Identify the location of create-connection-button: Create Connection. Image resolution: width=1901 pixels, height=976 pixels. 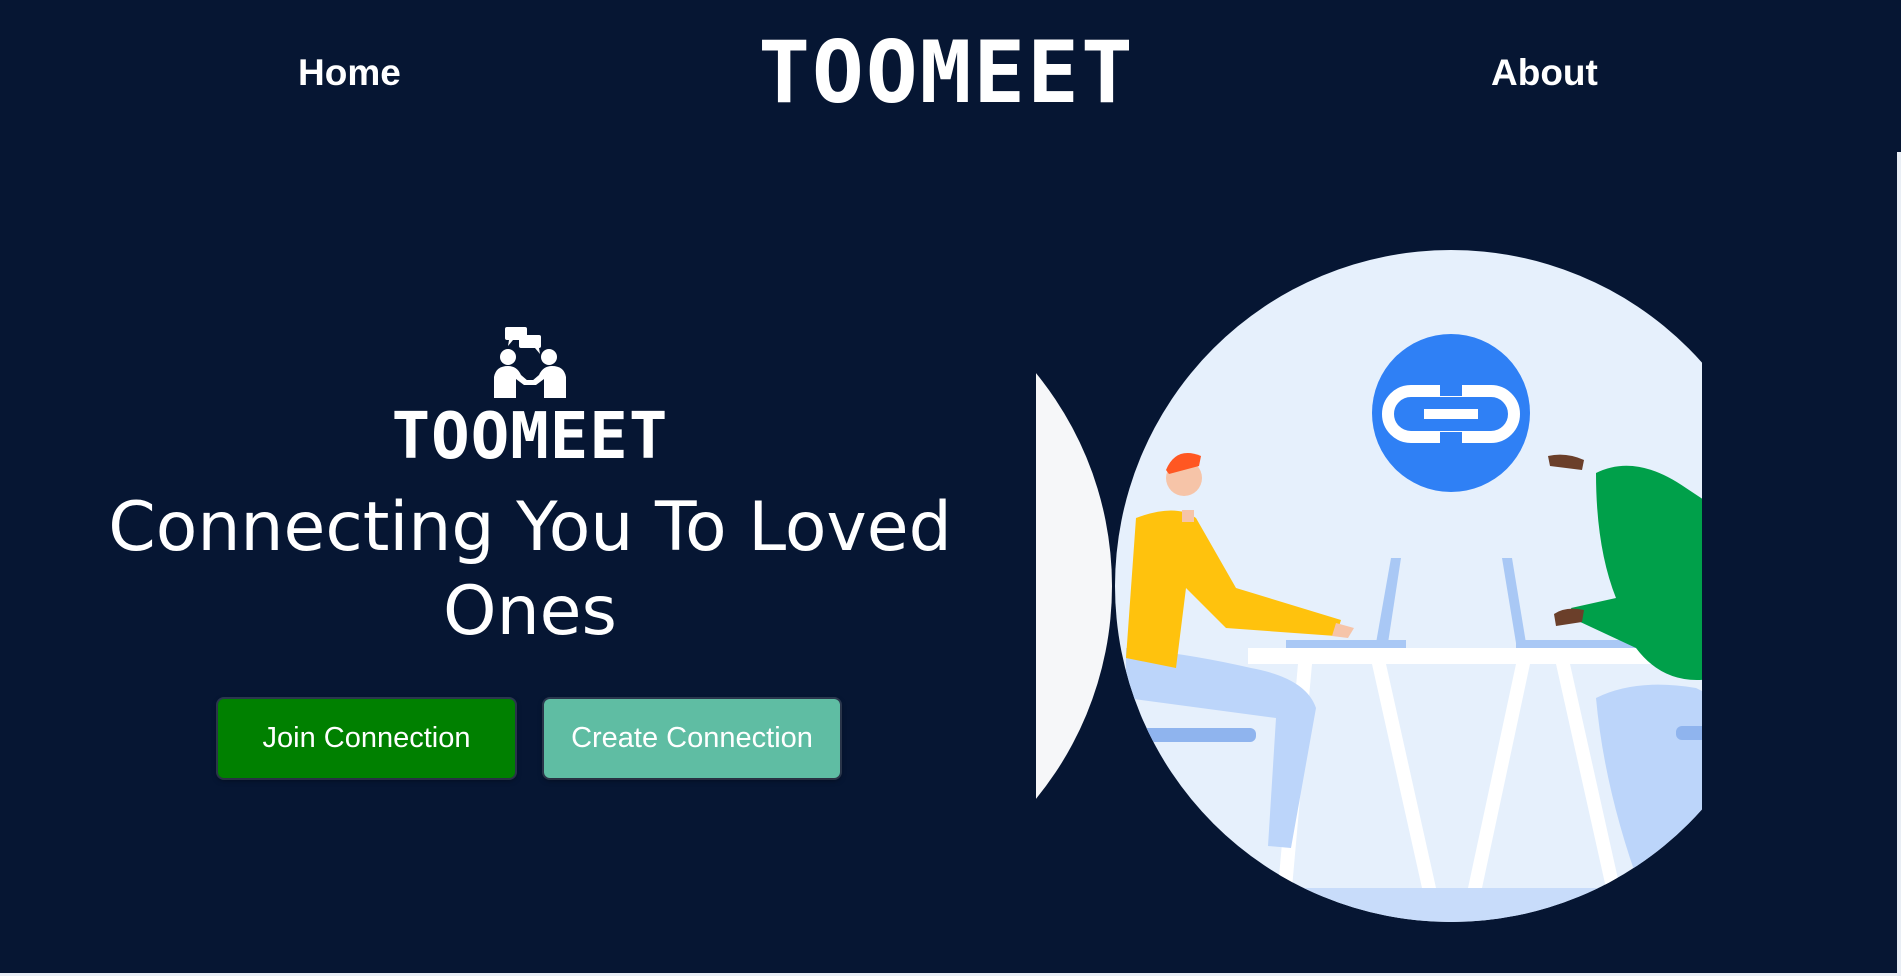
(692, 738).